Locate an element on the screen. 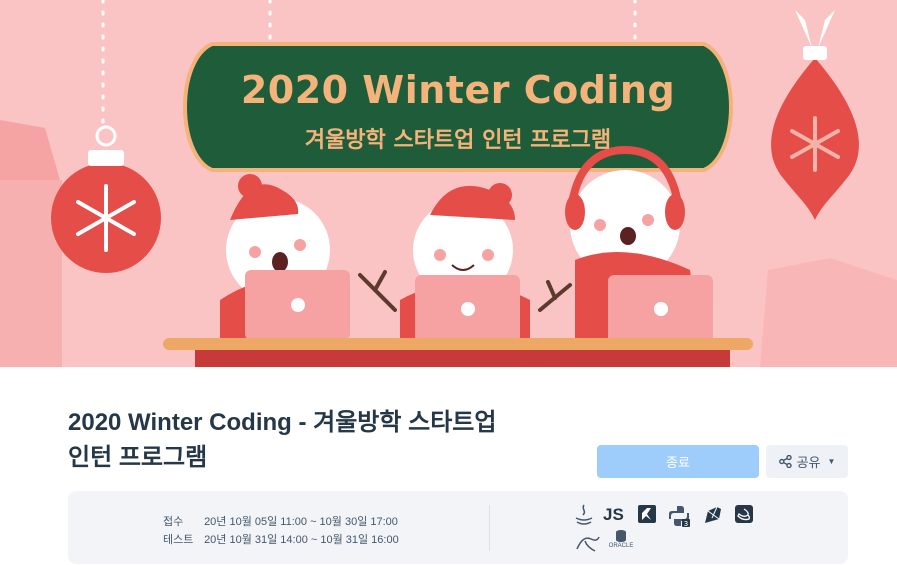  ruby-icon is located at coordinates (713, 514).